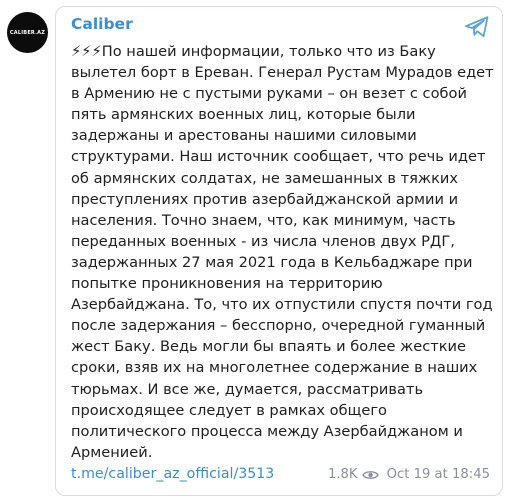 The width and height of the screenshot is (509, 503). Describe the element at coordinates (438, 474) in the screenshot. I see `post-timestamp: Oct 19 at 18:45` at that location.